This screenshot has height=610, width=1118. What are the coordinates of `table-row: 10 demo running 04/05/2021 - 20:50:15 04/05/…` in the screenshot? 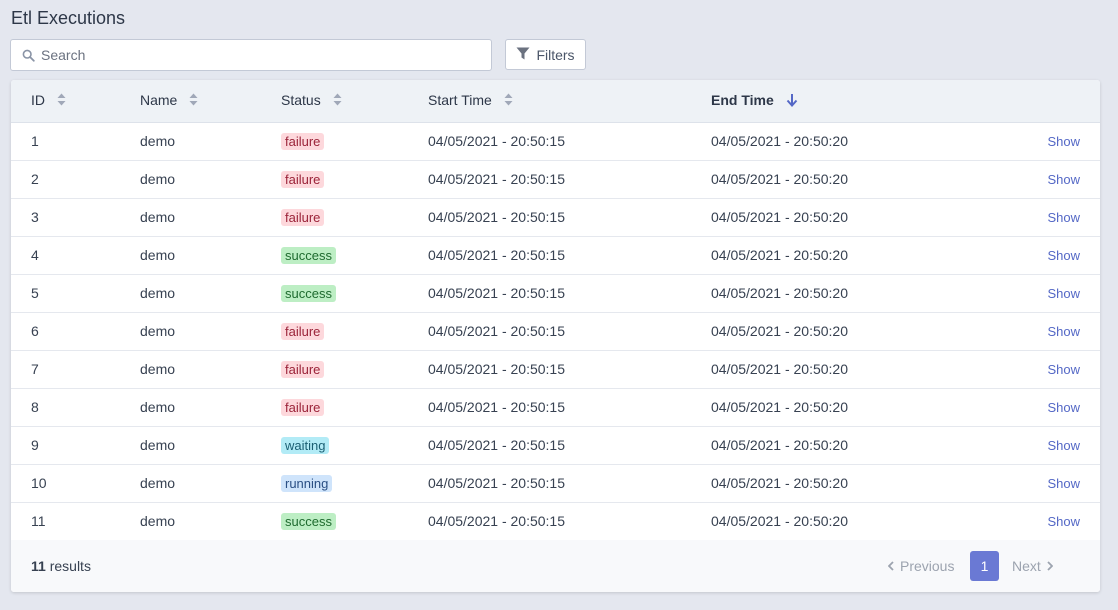 It's located at (555, 483).